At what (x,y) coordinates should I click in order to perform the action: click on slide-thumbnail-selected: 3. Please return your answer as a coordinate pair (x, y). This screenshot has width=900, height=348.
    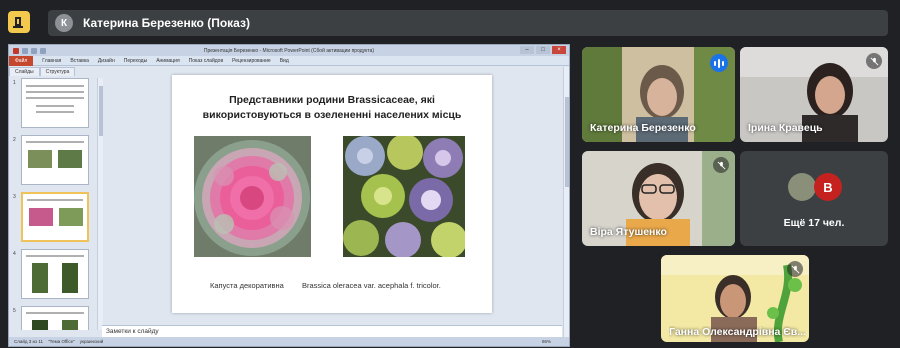
    Looking at the image, I should click on (55, 218).